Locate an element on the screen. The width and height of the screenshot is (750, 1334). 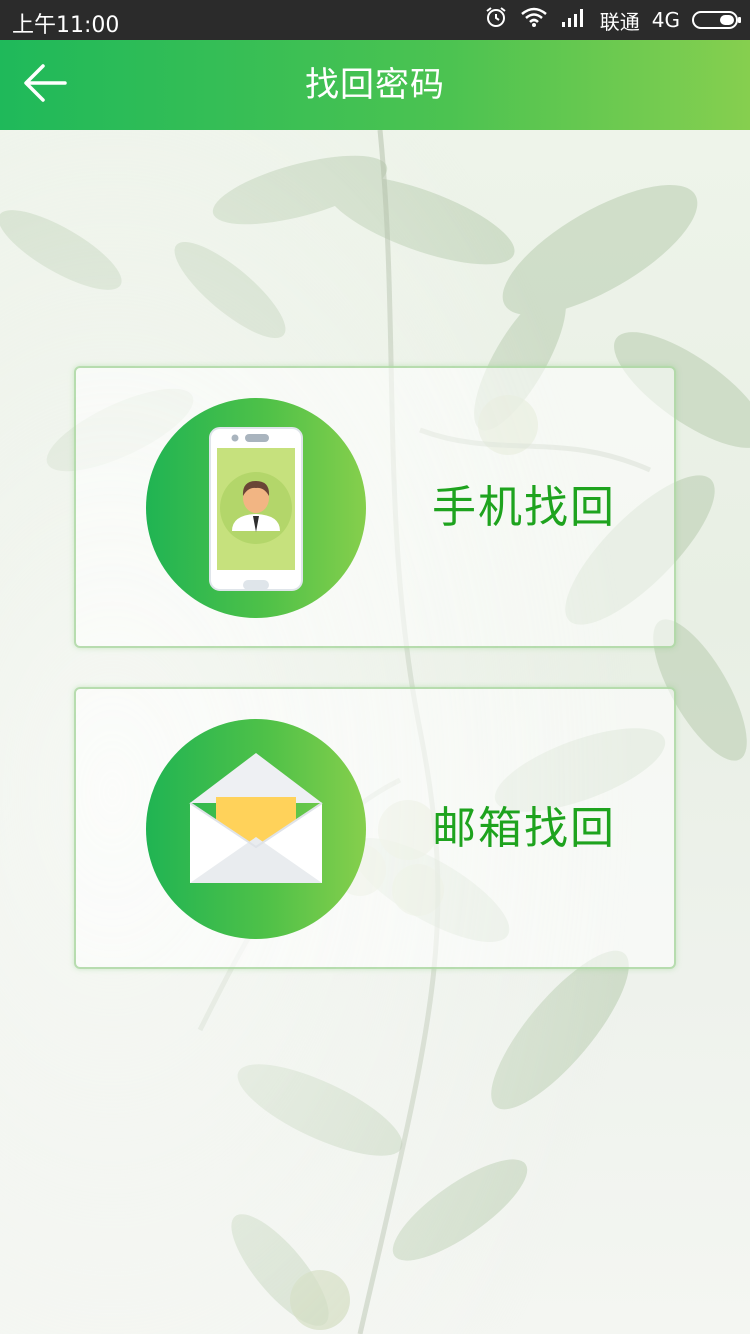
app-header: 找回密码 is located at coordinates (375, 85).